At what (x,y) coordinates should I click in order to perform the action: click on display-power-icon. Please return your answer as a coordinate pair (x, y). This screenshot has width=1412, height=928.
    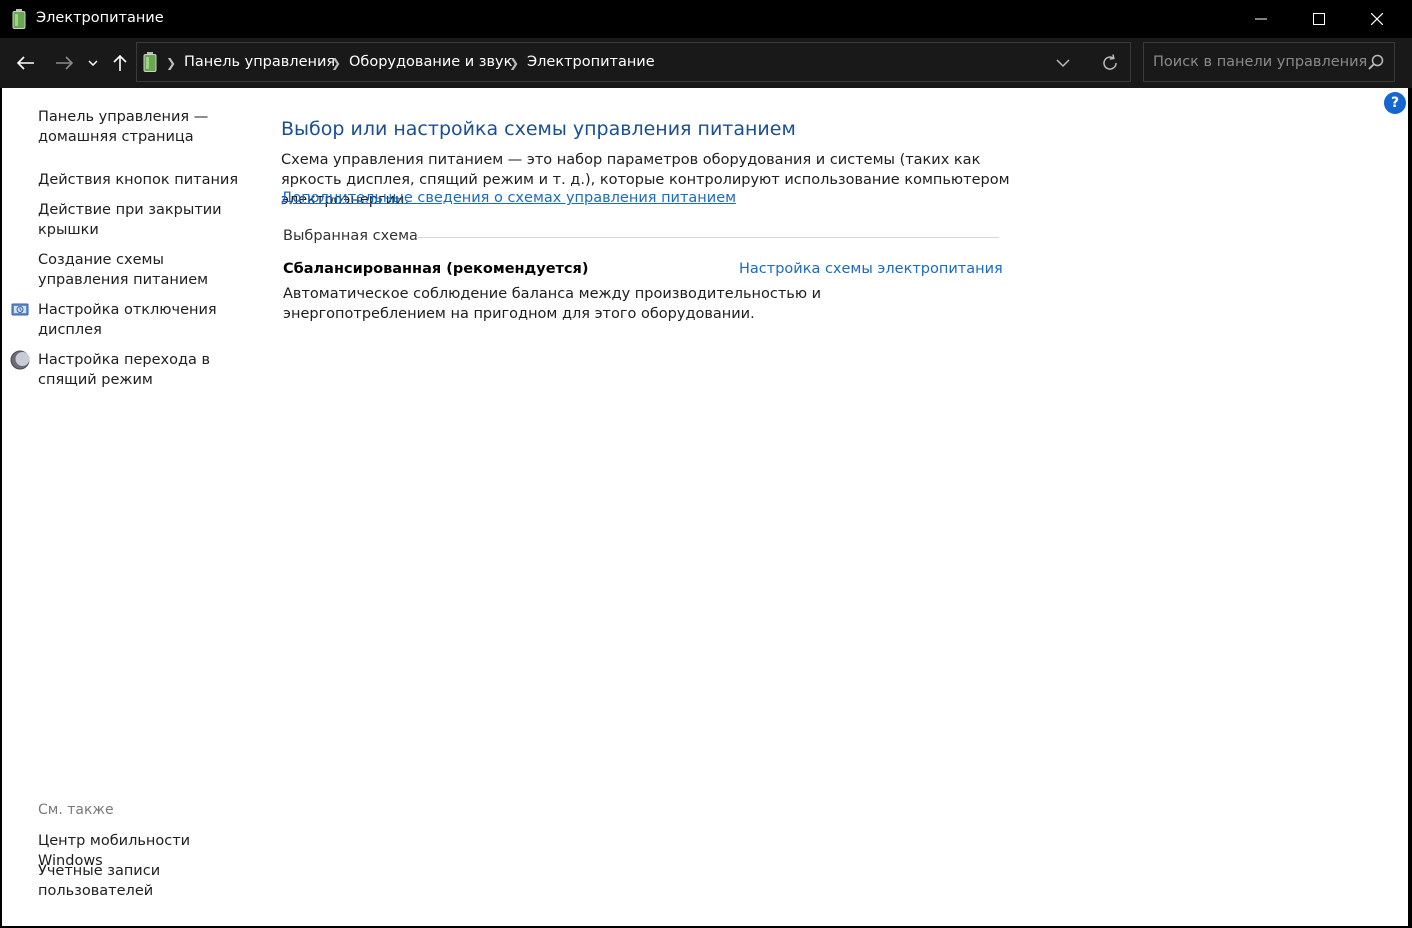
    Looking at the image, I should click on (20, 309).